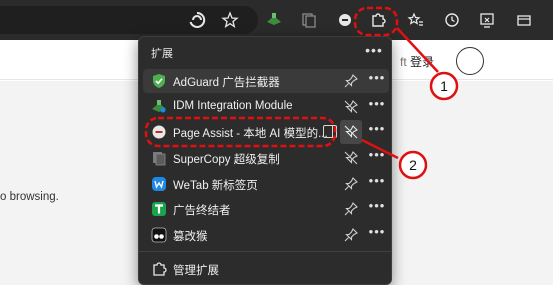  I want to click on extension-name: AdGuard 广告拦截器, so click(226, 83).